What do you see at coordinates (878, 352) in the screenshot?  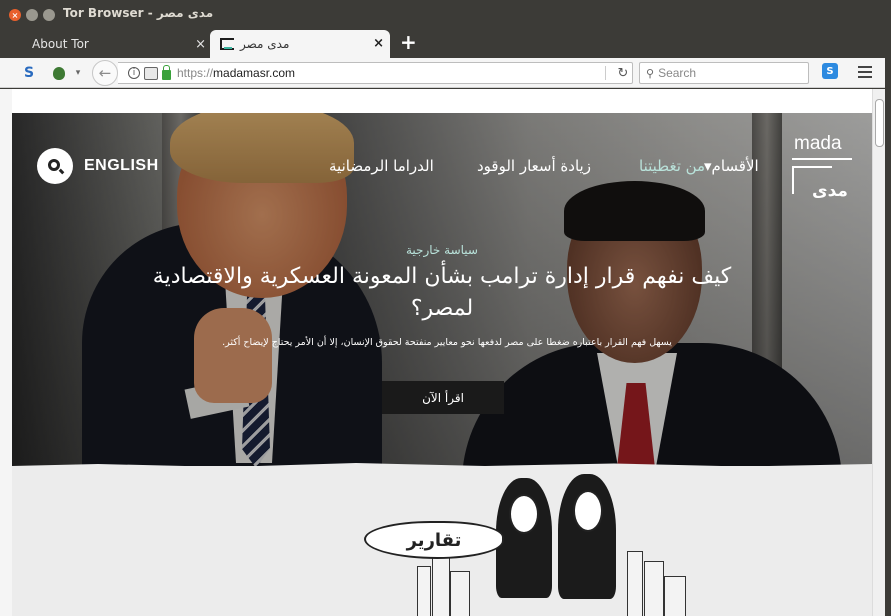 I see `vertical-scrollbar` at bounding box center [878, 352].